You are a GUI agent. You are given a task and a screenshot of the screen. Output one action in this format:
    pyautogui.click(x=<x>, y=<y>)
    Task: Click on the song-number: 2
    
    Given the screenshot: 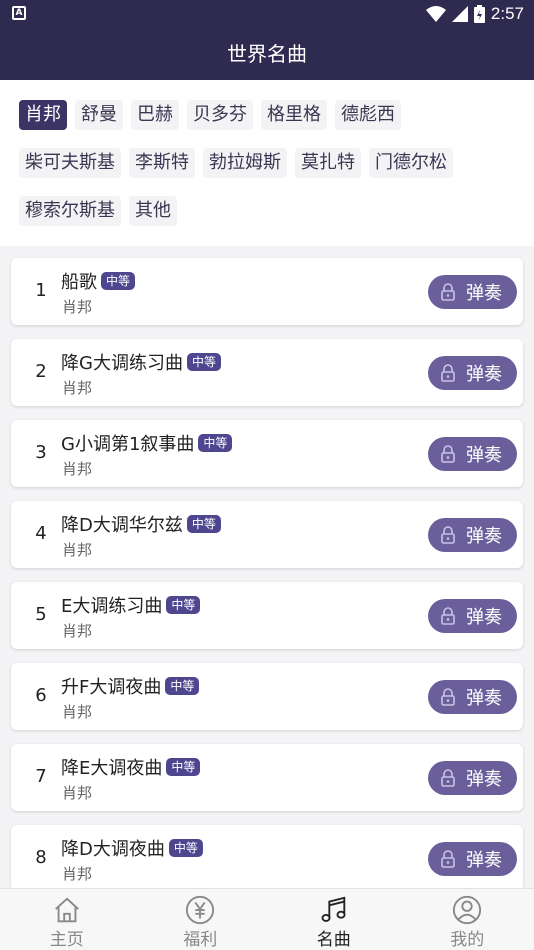 What is the action you would take?
    pyautogui.click(x=41, y=371)
    